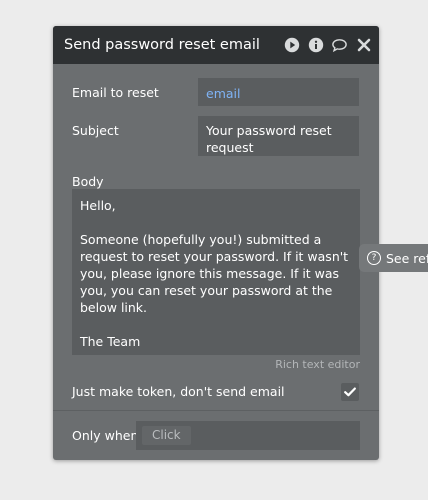 This screenshot has width=428, height=500. What do you see at coordinates (278, 92) in the screenshot?
I see `email-to-reset-field: email` at bounding box center [278, 92].